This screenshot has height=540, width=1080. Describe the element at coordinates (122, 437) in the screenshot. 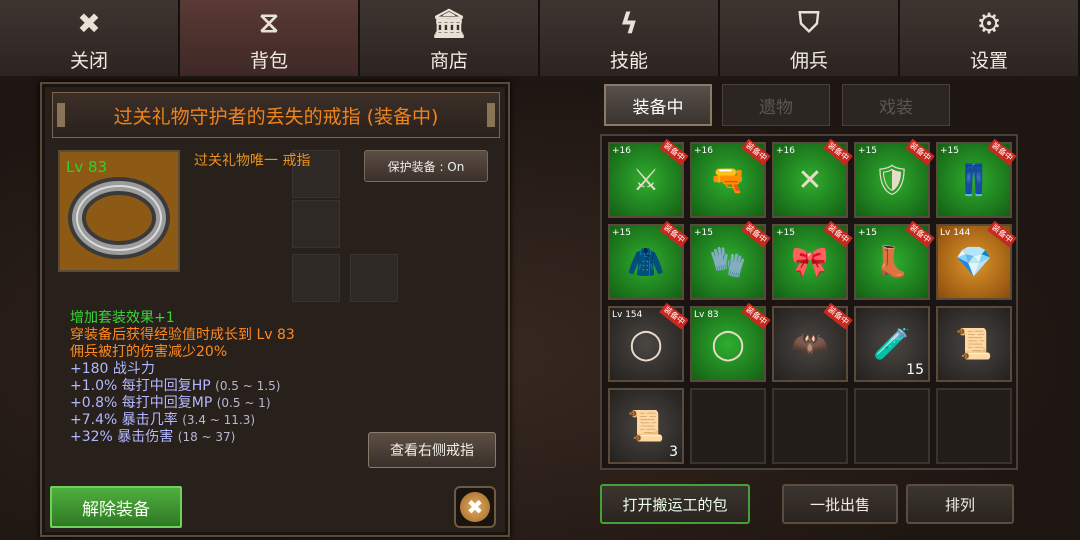

I see `stat-text: +32% 暴击伤害` at that location.